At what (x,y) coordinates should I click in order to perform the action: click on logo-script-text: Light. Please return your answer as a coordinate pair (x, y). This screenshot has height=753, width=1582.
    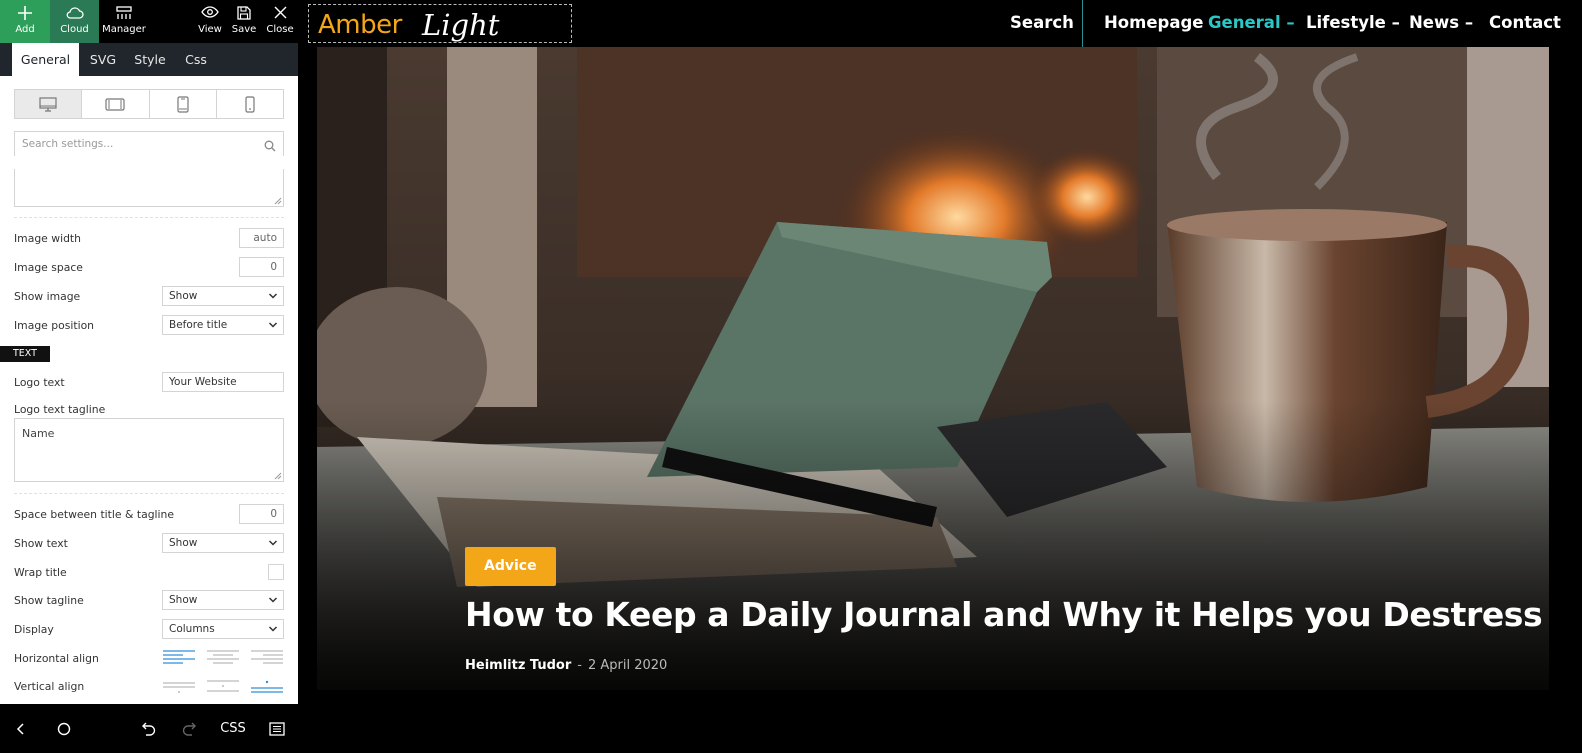
    Looking at the image, I should click on (461, 25).